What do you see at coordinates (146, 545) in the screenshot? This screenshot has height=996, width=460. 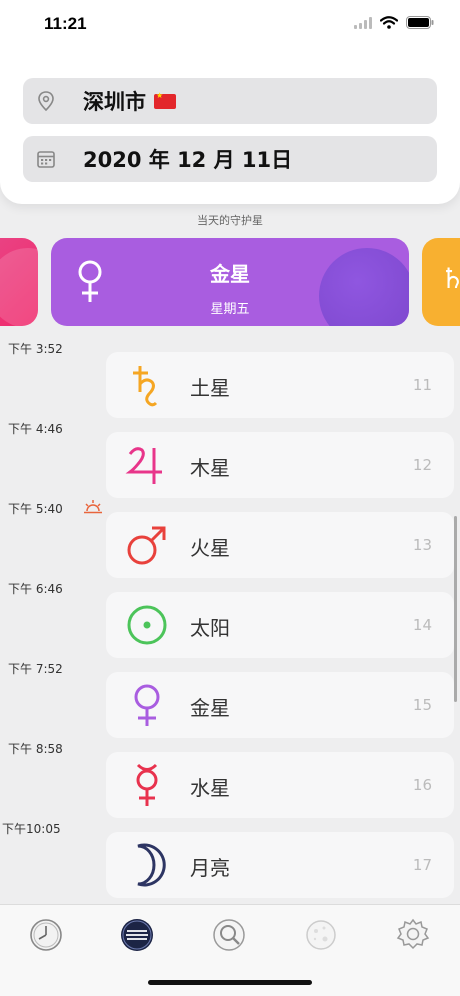 I see `mars-icon` at bounding box center [146, 545].